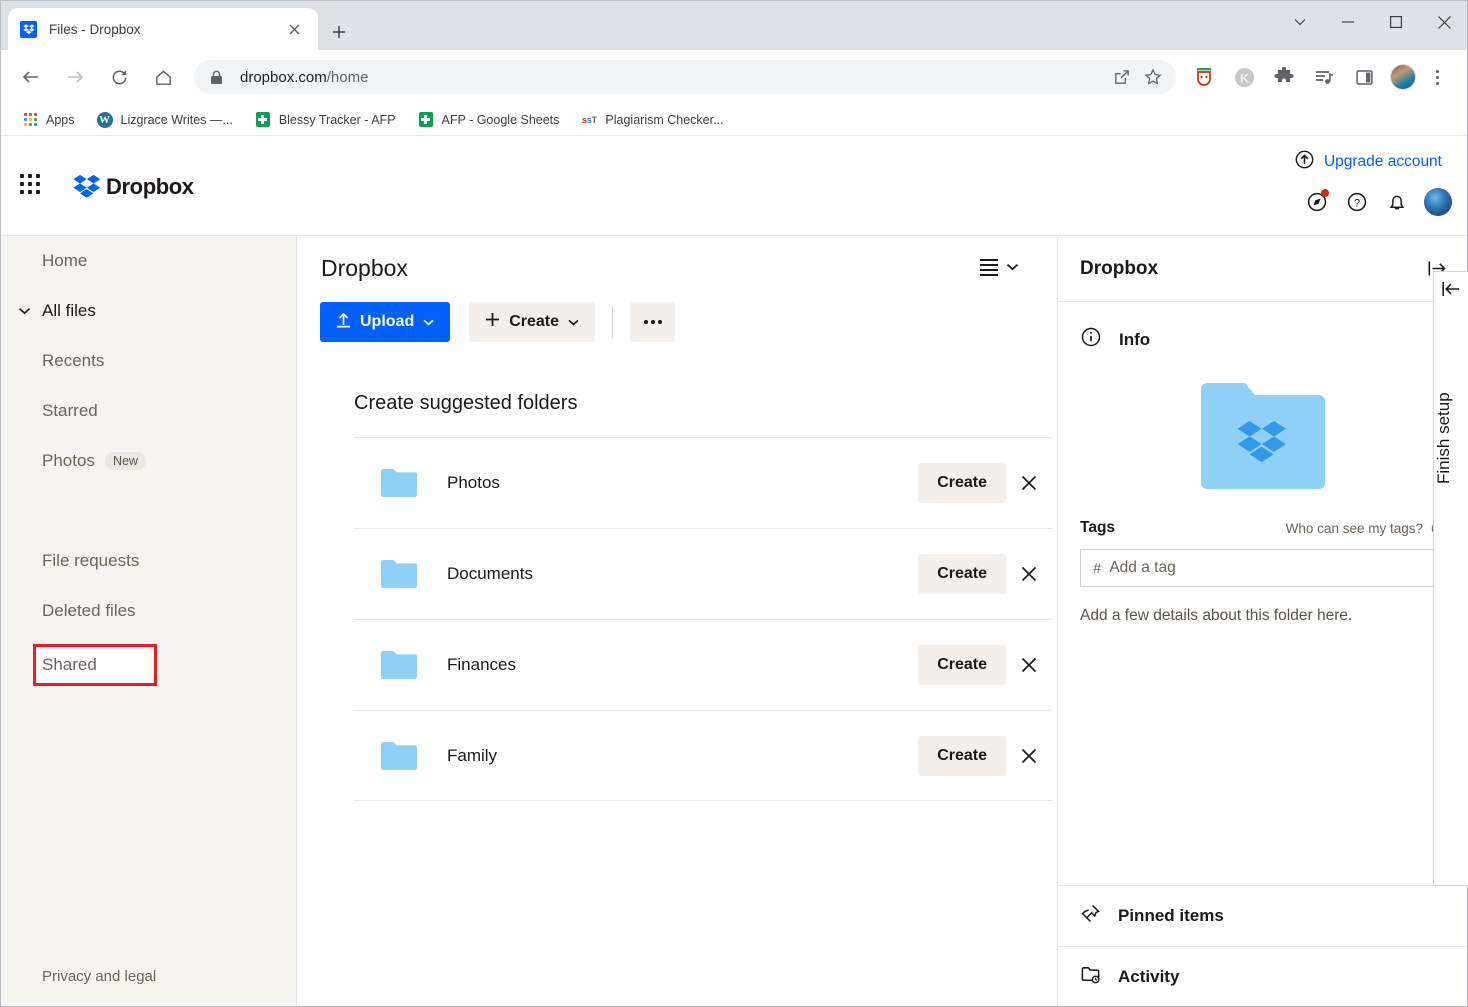 This screenshot has height=1007, width=1468. I want to click on upload-arrow-icon, so click(343, 322).